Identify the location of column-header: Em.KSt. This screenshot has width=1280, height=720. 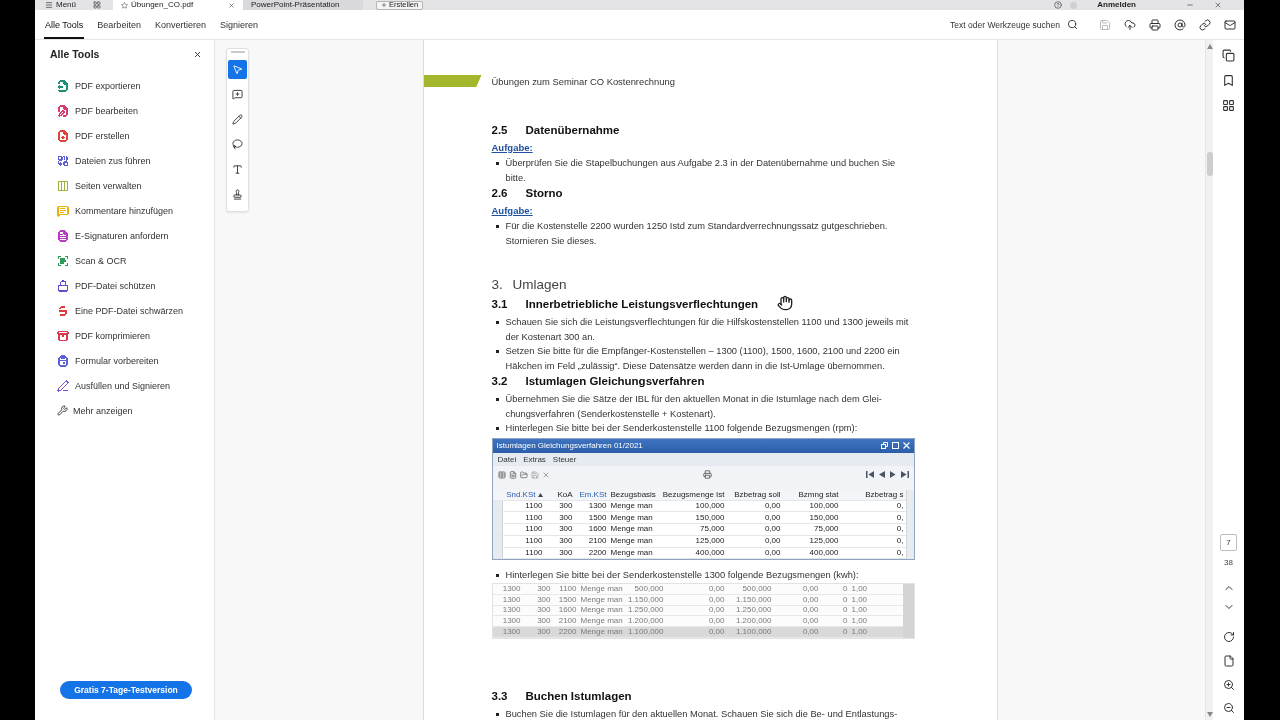
(593, 494).